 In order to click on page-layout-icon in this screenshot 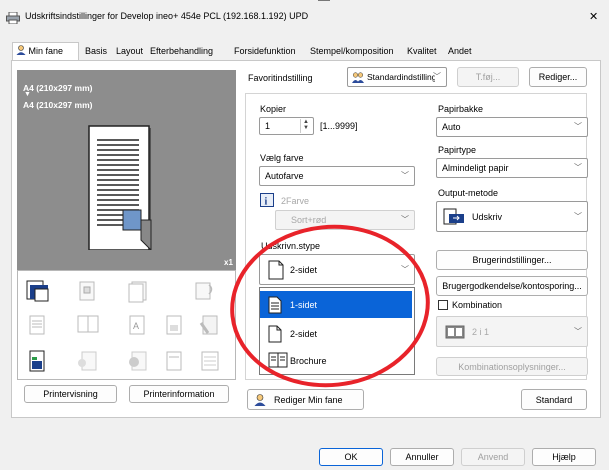, I will do `click(38, 325)`.